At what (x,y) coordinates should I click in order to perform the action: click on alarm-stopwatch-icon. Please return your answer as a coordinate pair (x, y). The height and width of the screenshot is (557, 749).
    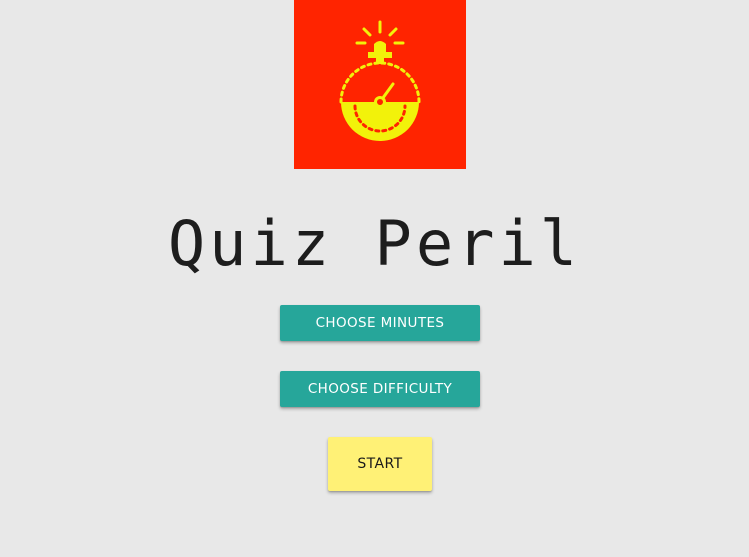
    Looking at the image, I should click on (380, 80).